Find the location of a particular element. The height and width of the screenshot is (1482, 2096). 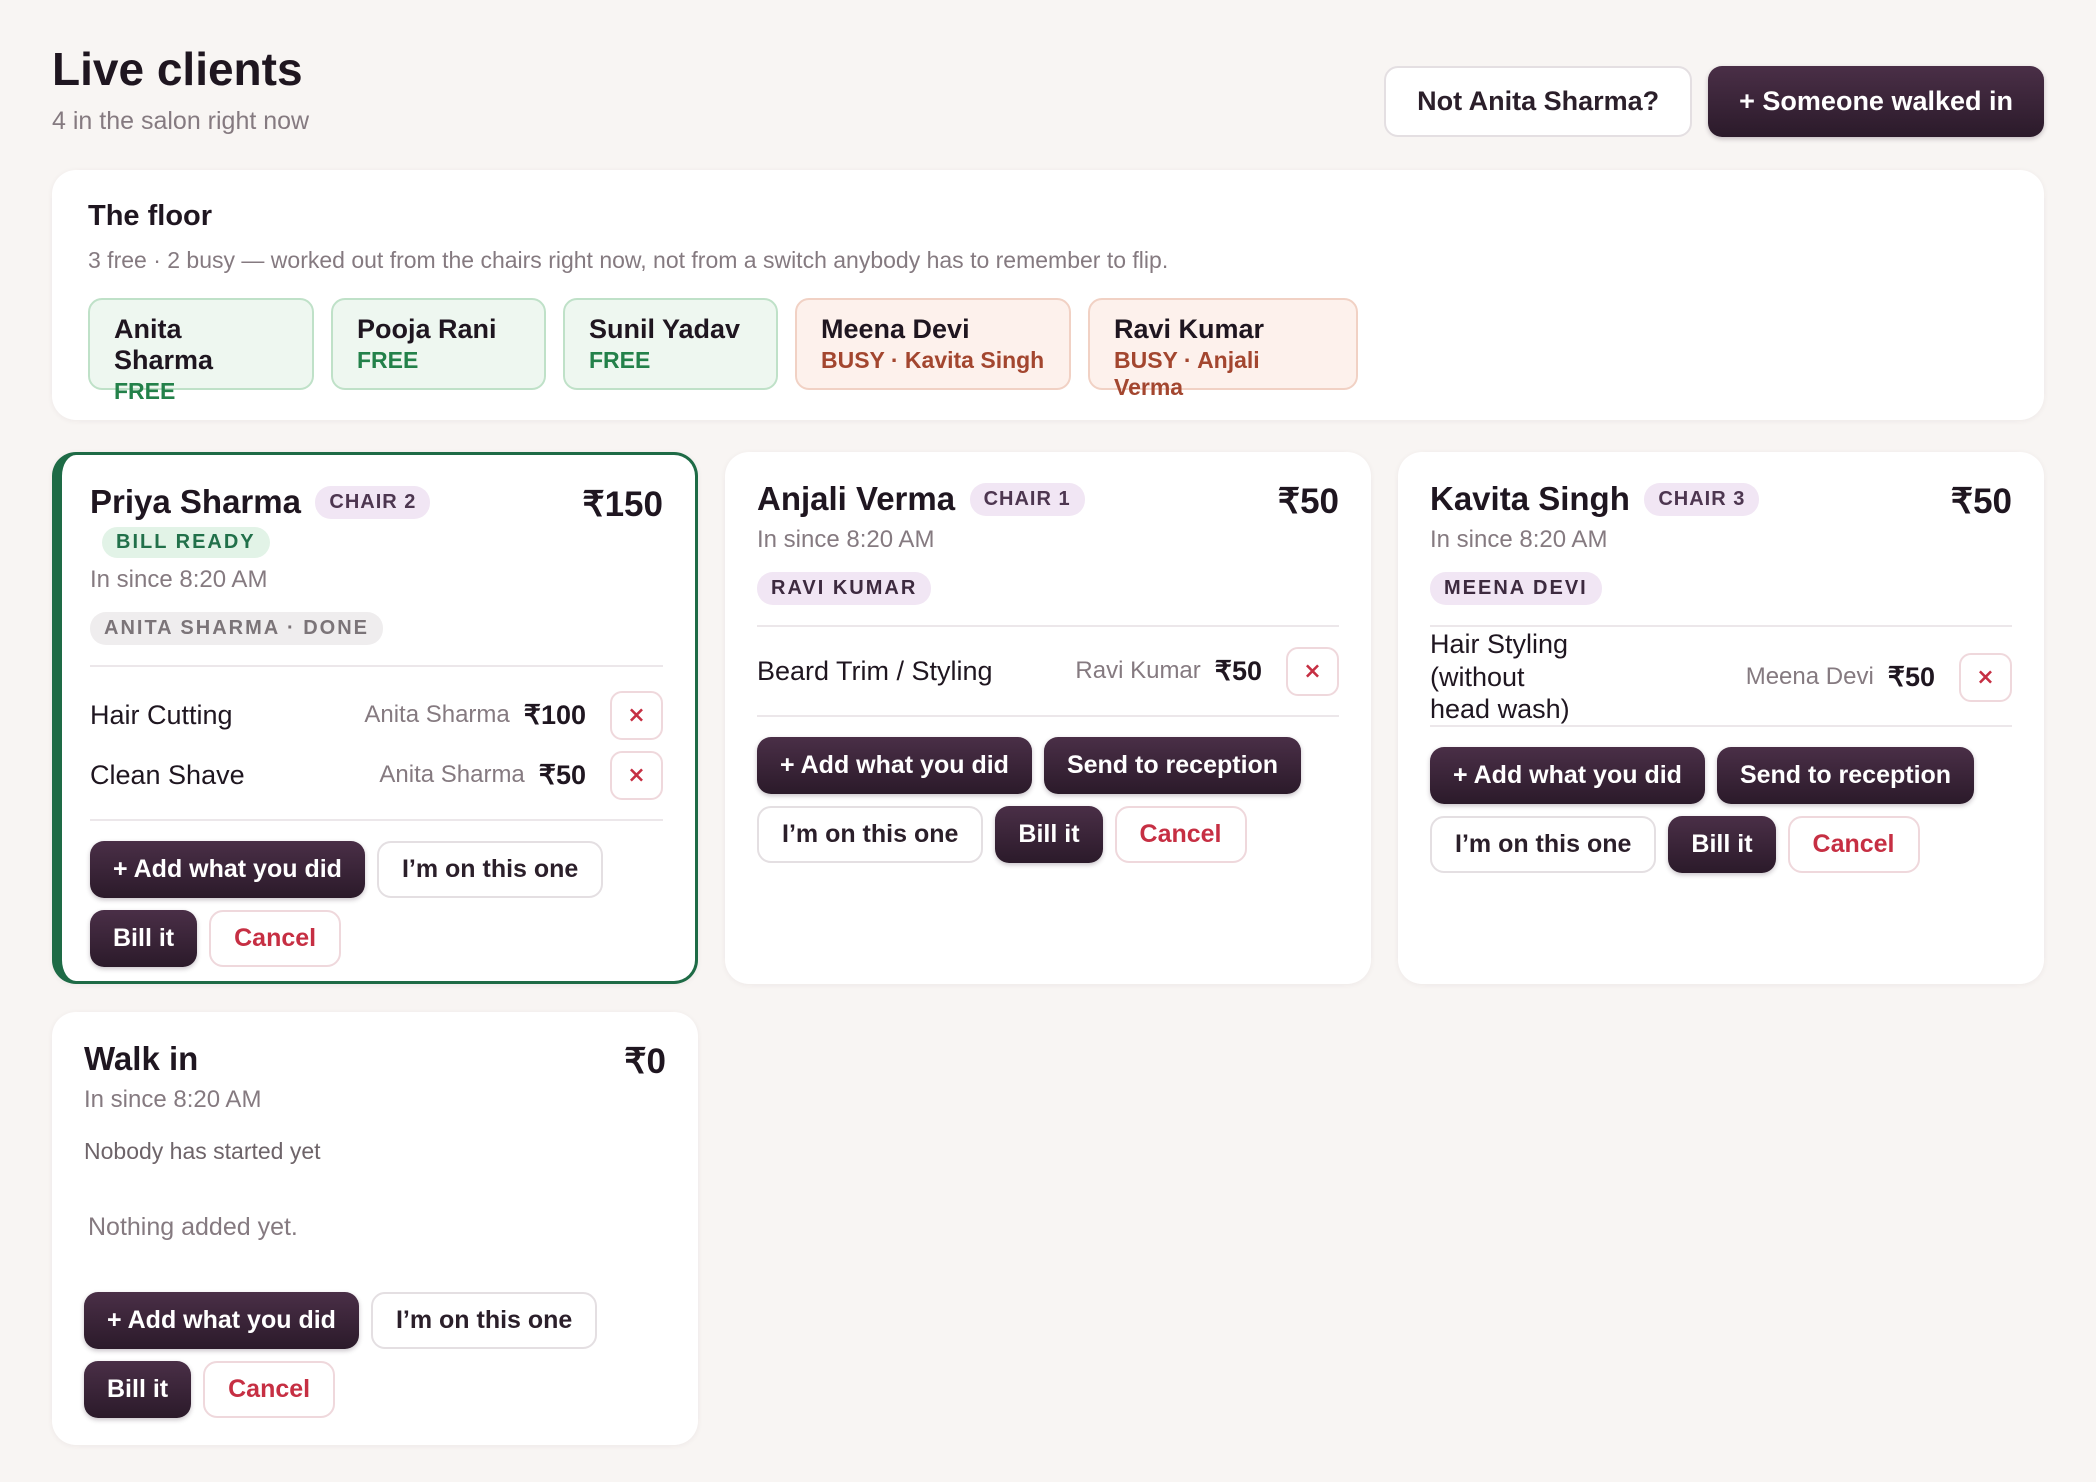

stylist-chip-sunil-yadav: Sunil Yadav FREE is located at coordinates (670, 344).